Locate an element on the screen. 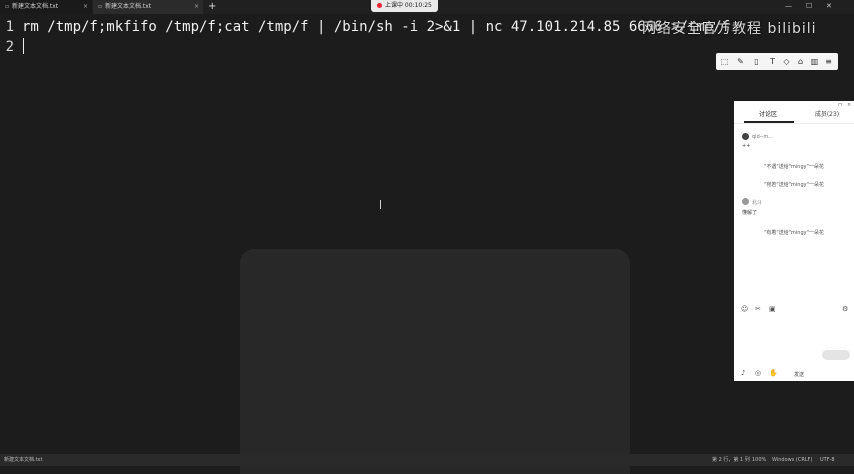 Image resolution: width=854 pixels, height=474 pixels. camera-icon: ◎ is located at coordinates (758, 373).